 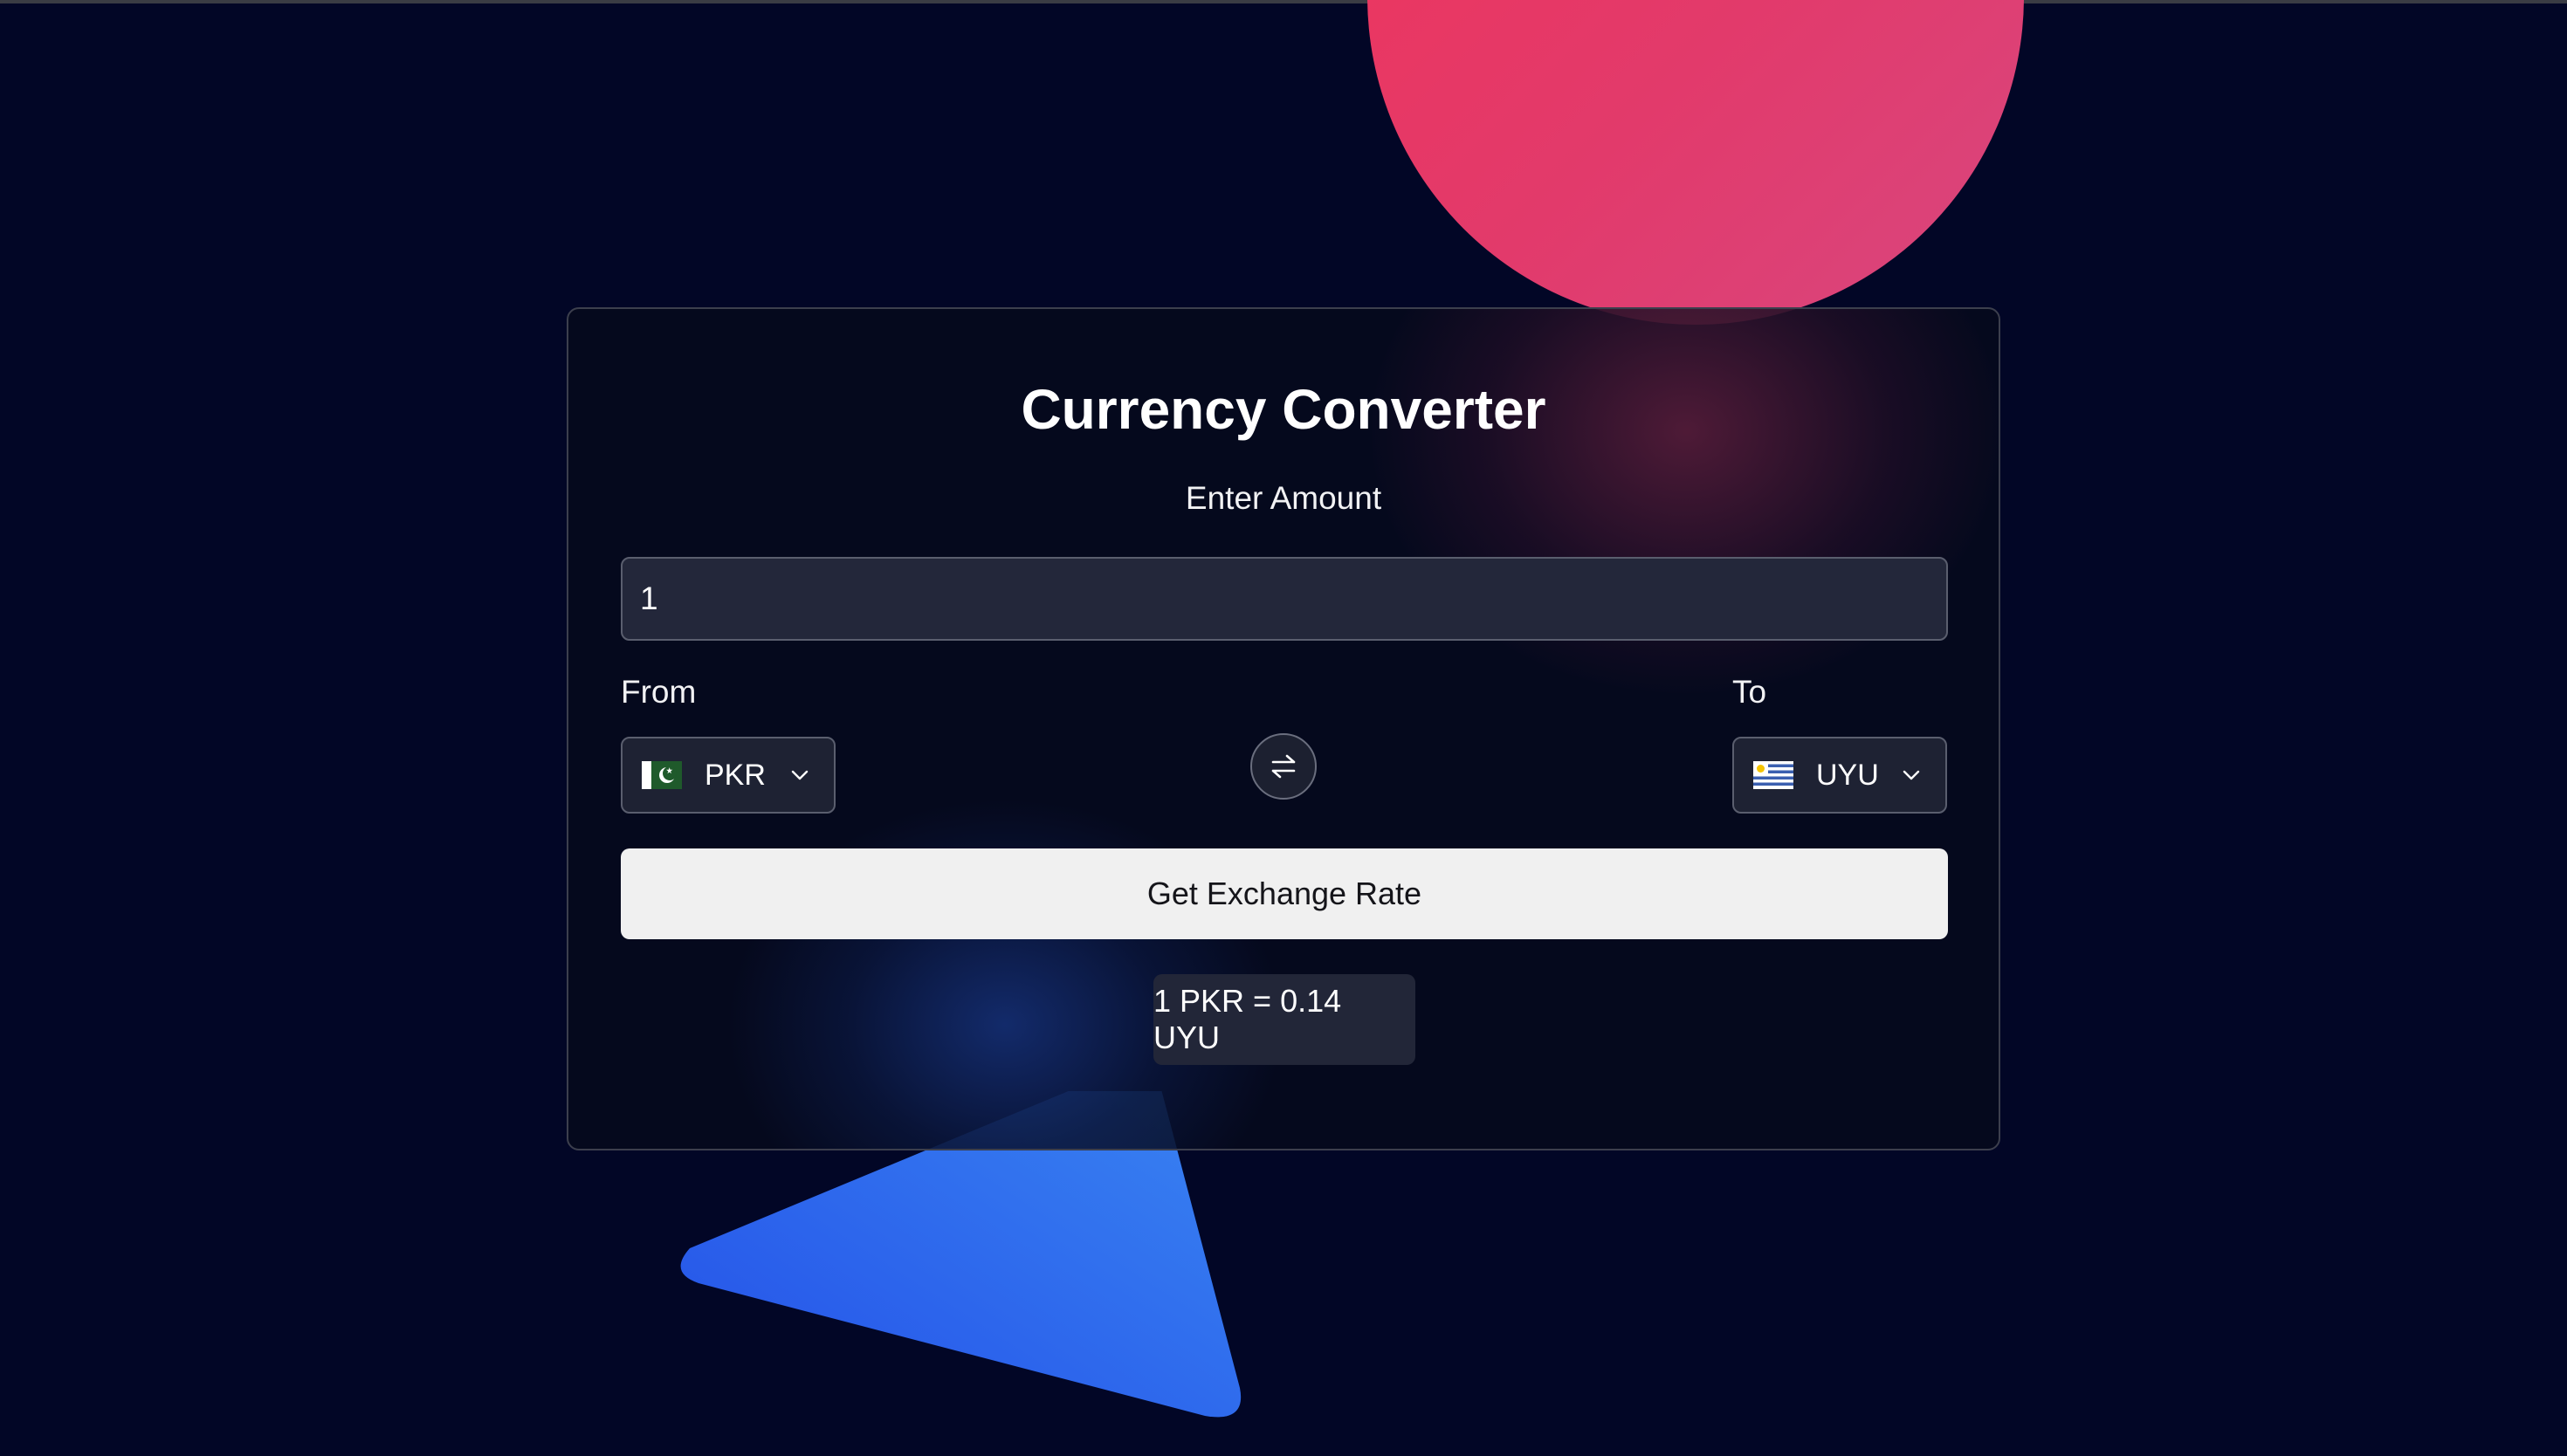 What do you see at coordinates (1283, 409) in the screenshot?
I see `page-title: Currency Converter` at bounding box center [1283, 409].